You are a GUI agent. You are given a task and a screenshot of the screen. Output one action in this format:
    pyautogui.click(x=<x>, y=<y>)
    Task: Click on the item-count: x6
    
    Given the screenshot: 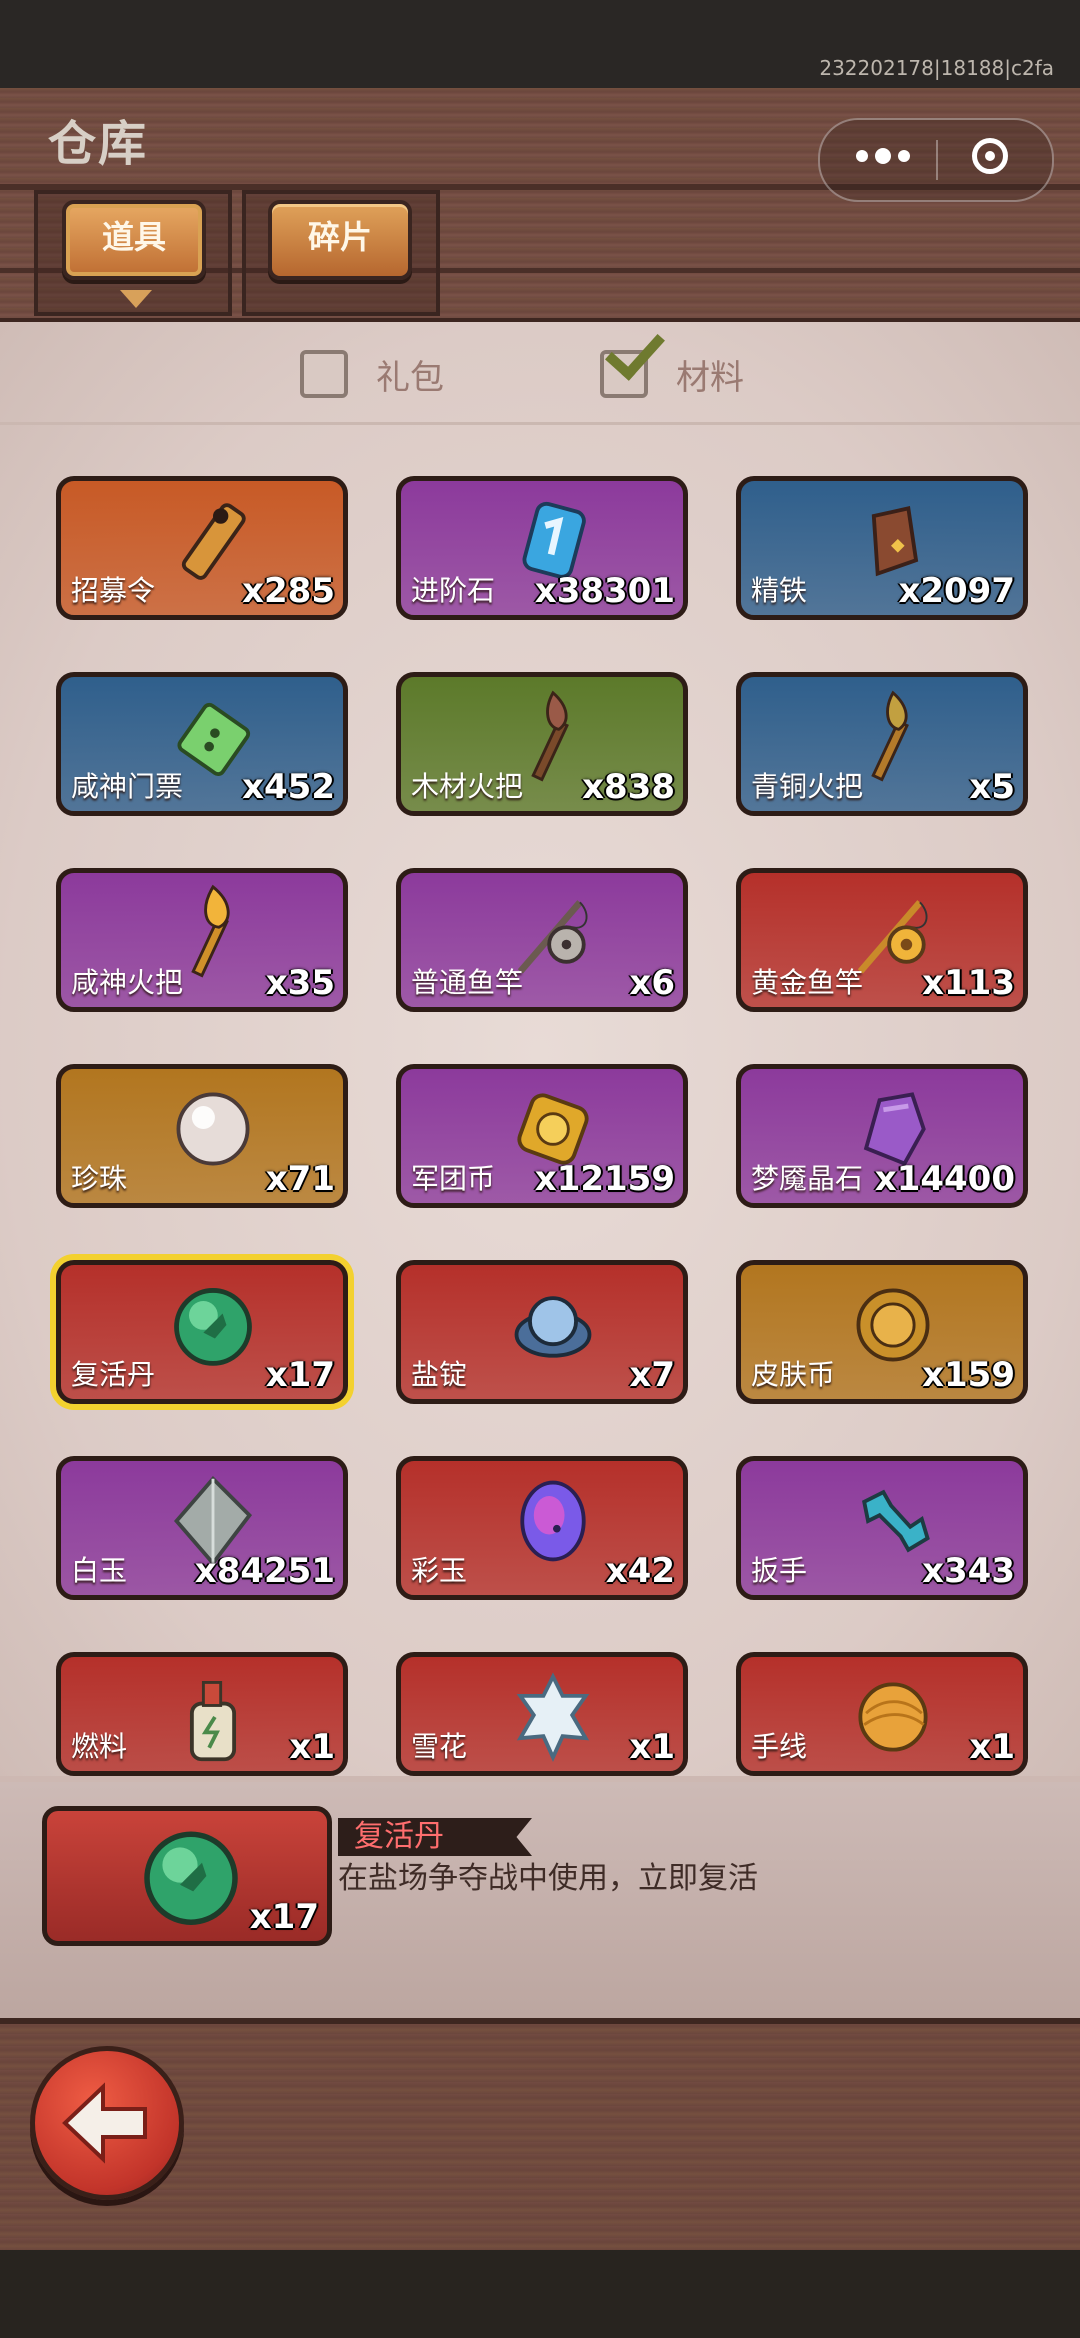 What is the action you would take?
    pyautogui.click(x=652, y=983)
    